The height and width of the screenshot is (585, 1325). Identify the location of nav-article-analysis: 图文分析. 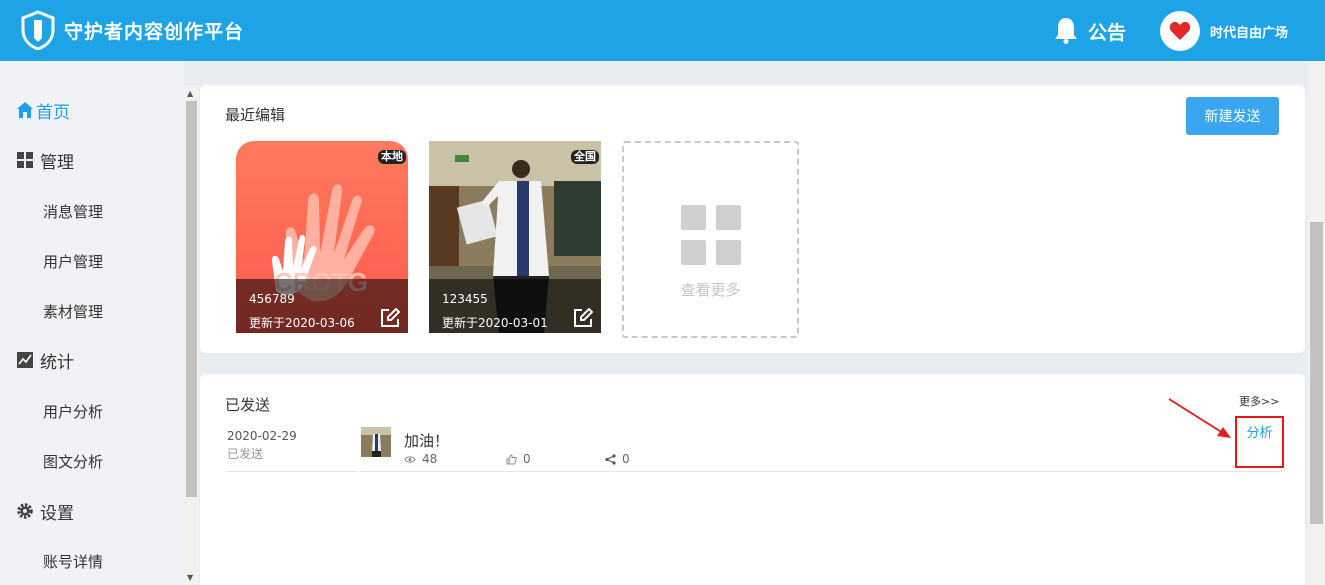
(73, 461).